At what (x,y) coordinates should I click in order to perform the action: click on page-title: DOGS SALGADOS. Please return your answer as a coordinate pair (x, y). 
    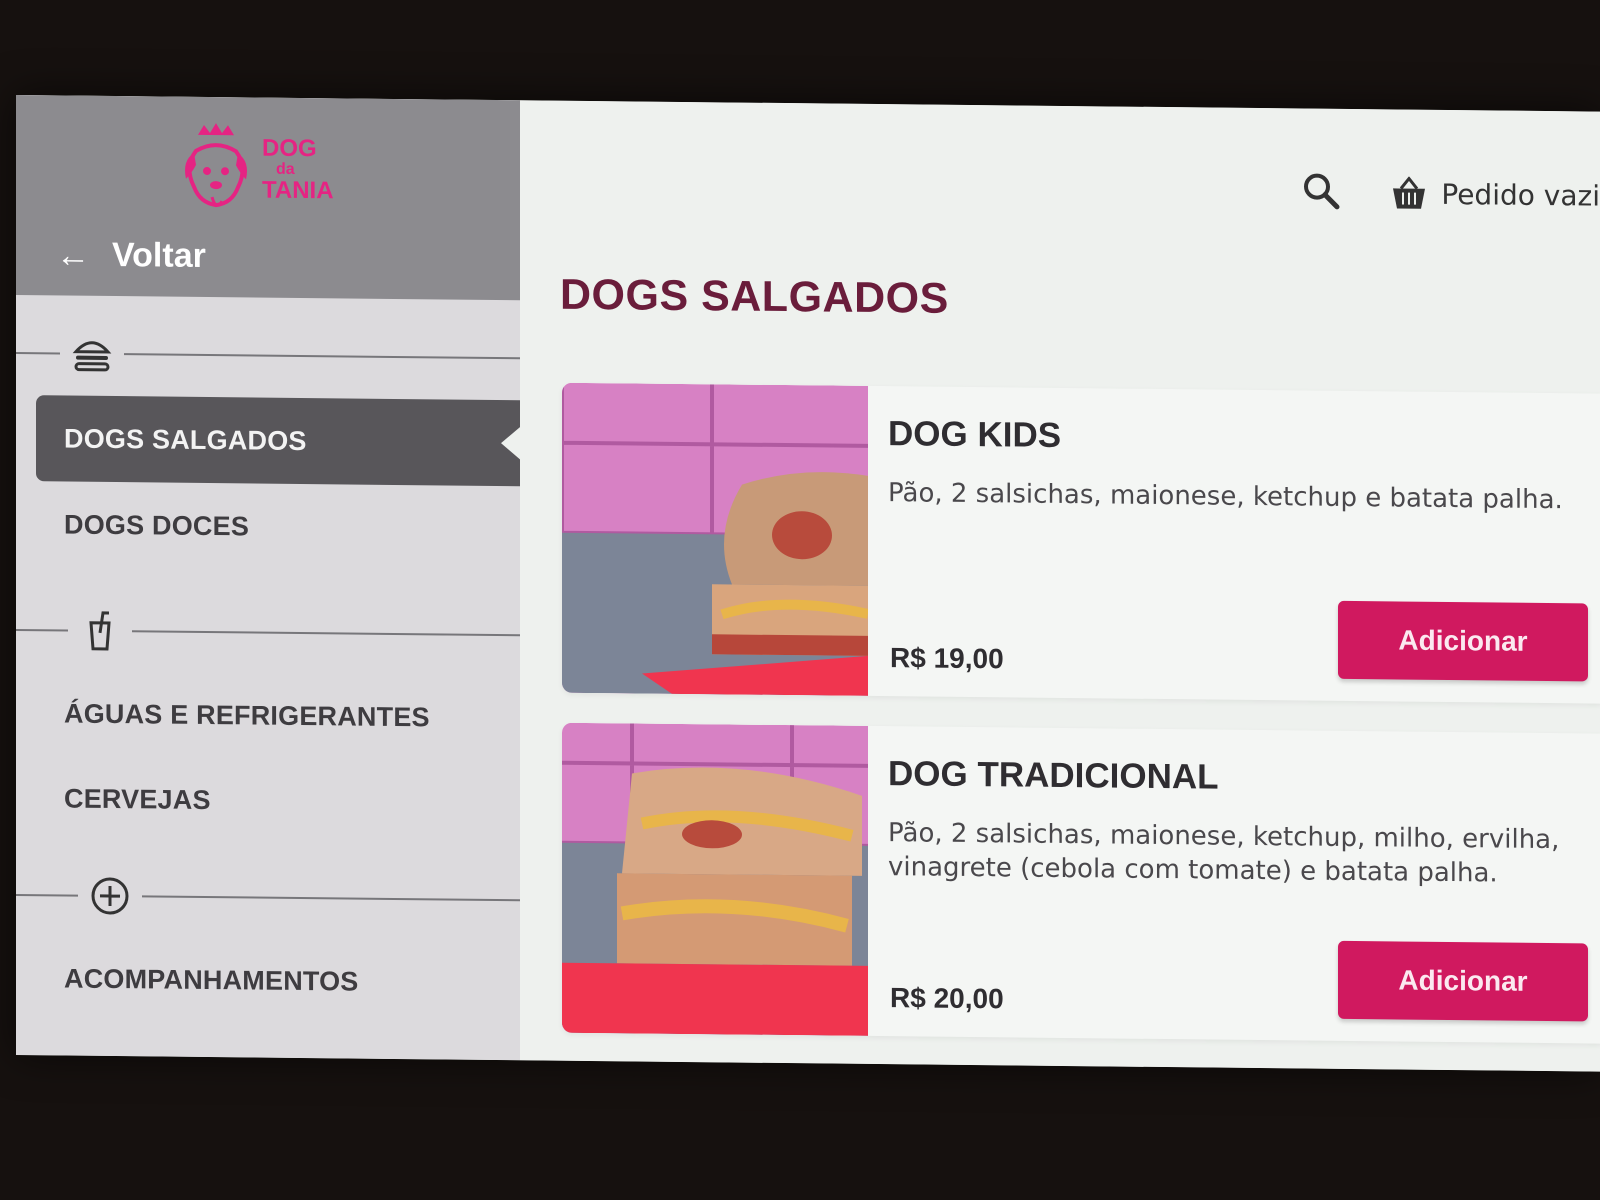
    Looking at the image, I should click on (754, 296).